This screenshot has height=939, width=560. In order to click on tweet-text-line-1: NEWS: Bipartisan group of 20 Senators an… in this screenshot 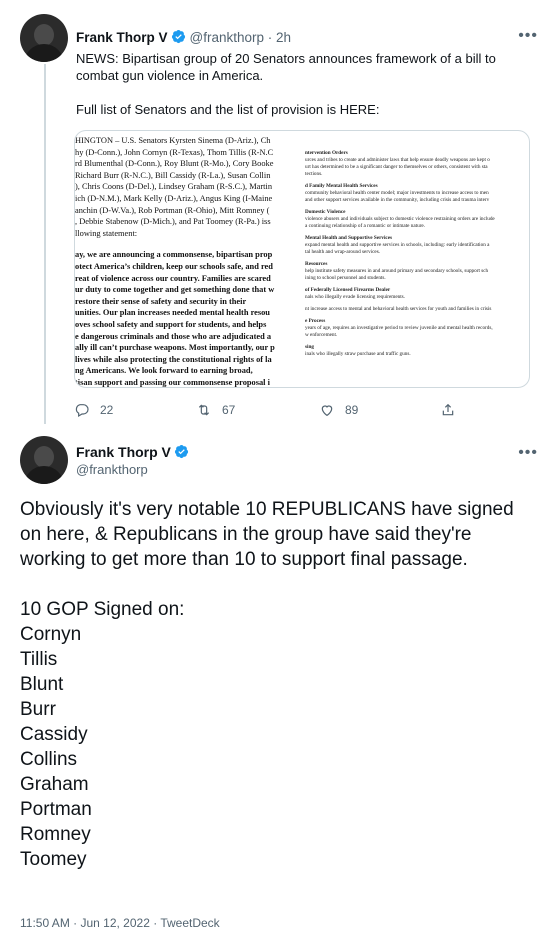, I will do `click(286, 67)`.